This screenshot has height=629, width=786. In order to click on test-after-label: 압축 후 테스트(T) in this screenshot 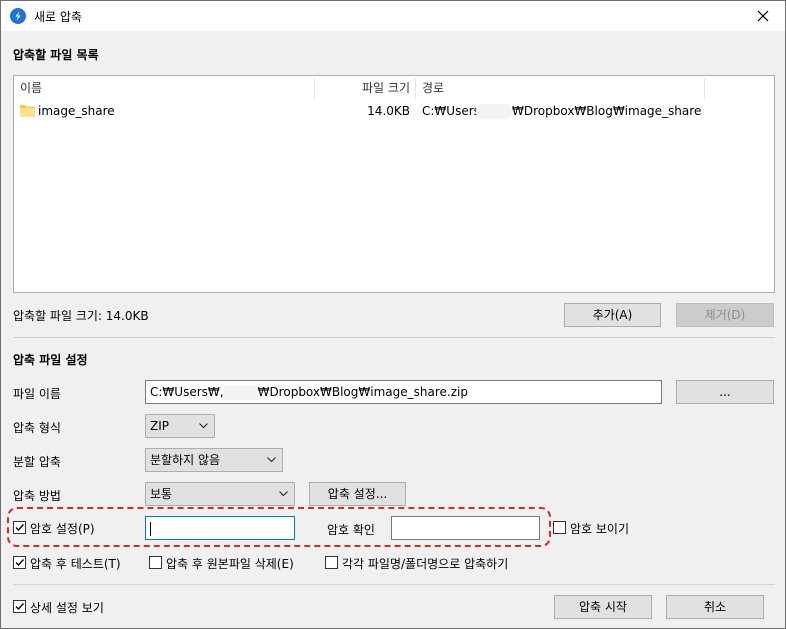, I will do `click(75, 564)`.